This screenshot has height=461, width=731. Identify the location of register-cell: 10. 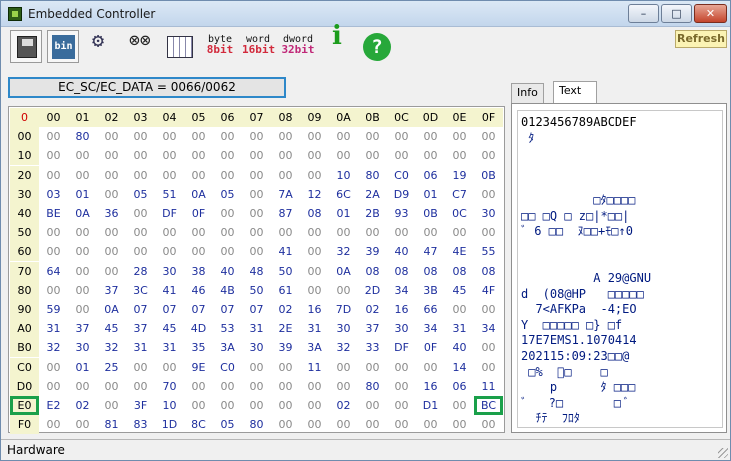
(343, 175).